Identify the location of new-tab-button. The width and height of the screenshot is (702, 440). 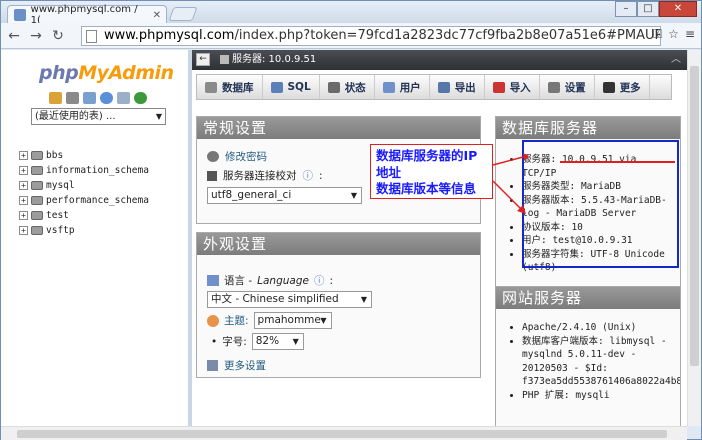
(183, 14).